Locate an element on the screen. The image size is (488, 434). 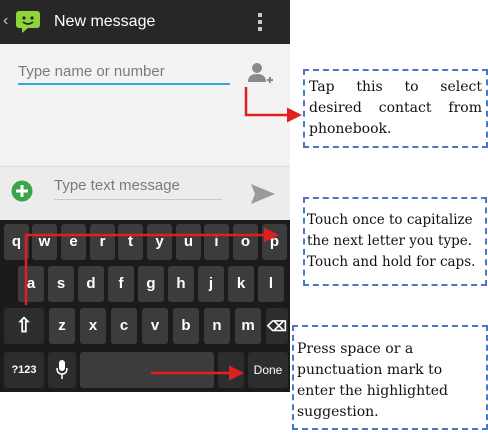
key-n: n is located at coordinates (217, 326).